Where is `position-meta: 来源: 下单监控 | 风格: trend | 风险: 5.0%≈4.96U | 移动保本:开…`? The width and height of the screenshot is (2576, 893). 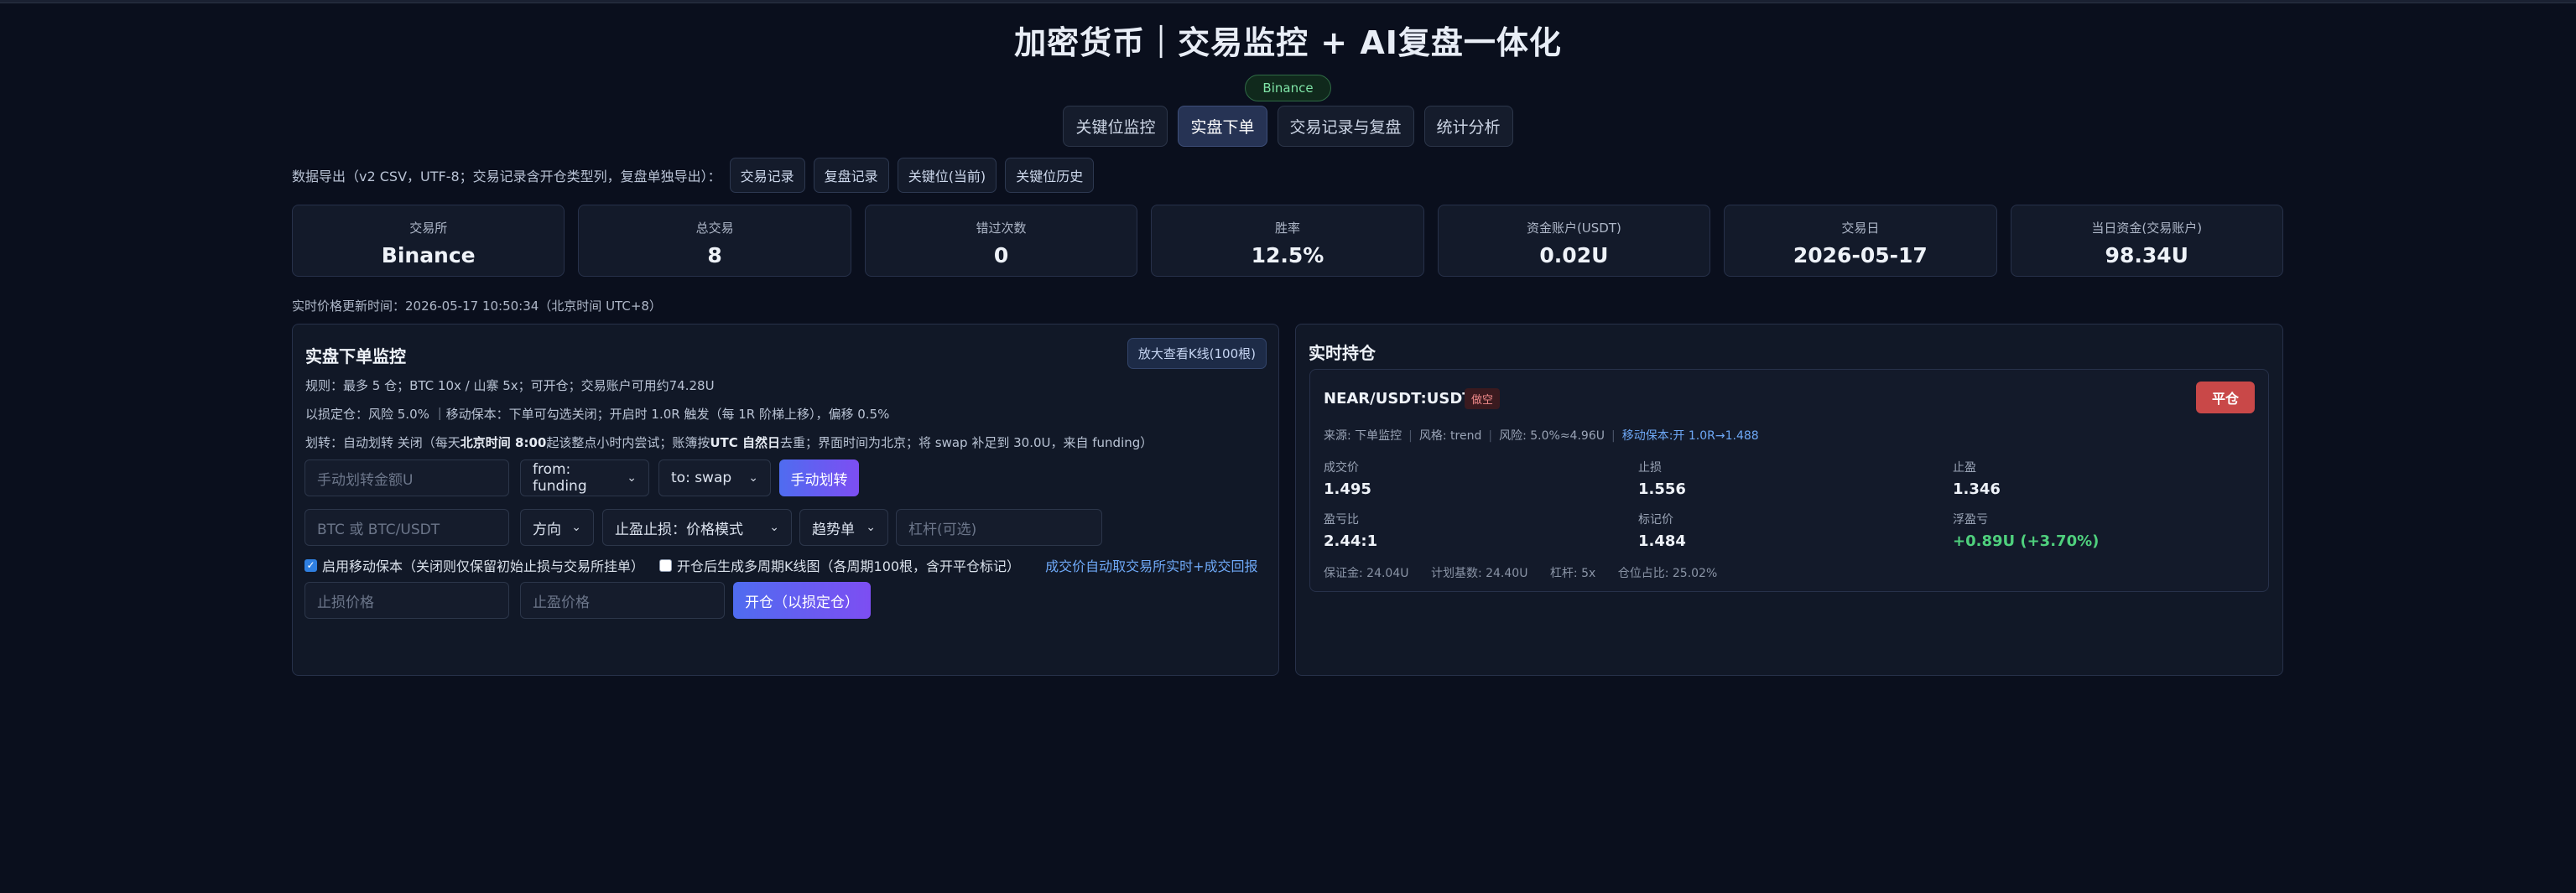 position-meta: 来源: 下单监控 | 风格: trend | 风险: 5.0%≈4.96U | 移动保本:开… is located at coordinates (1541, 435).